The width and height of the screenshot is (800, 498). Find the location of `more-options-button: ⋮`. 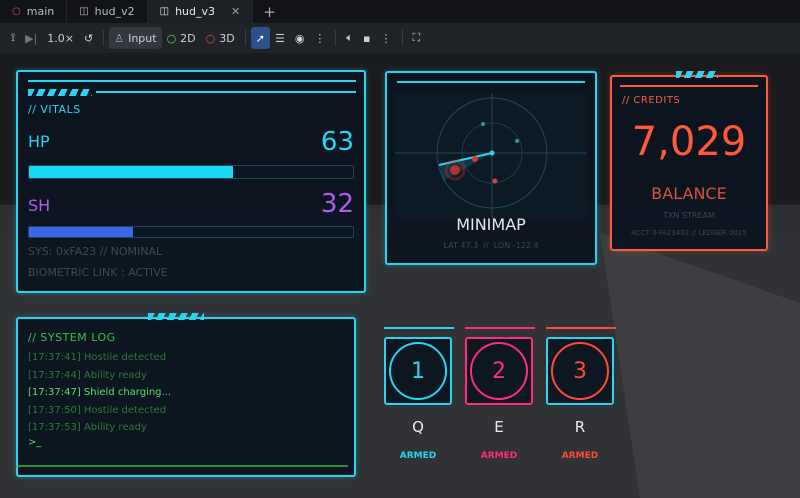

more-options-button: ⋮ is located at coordinates (319, 38).